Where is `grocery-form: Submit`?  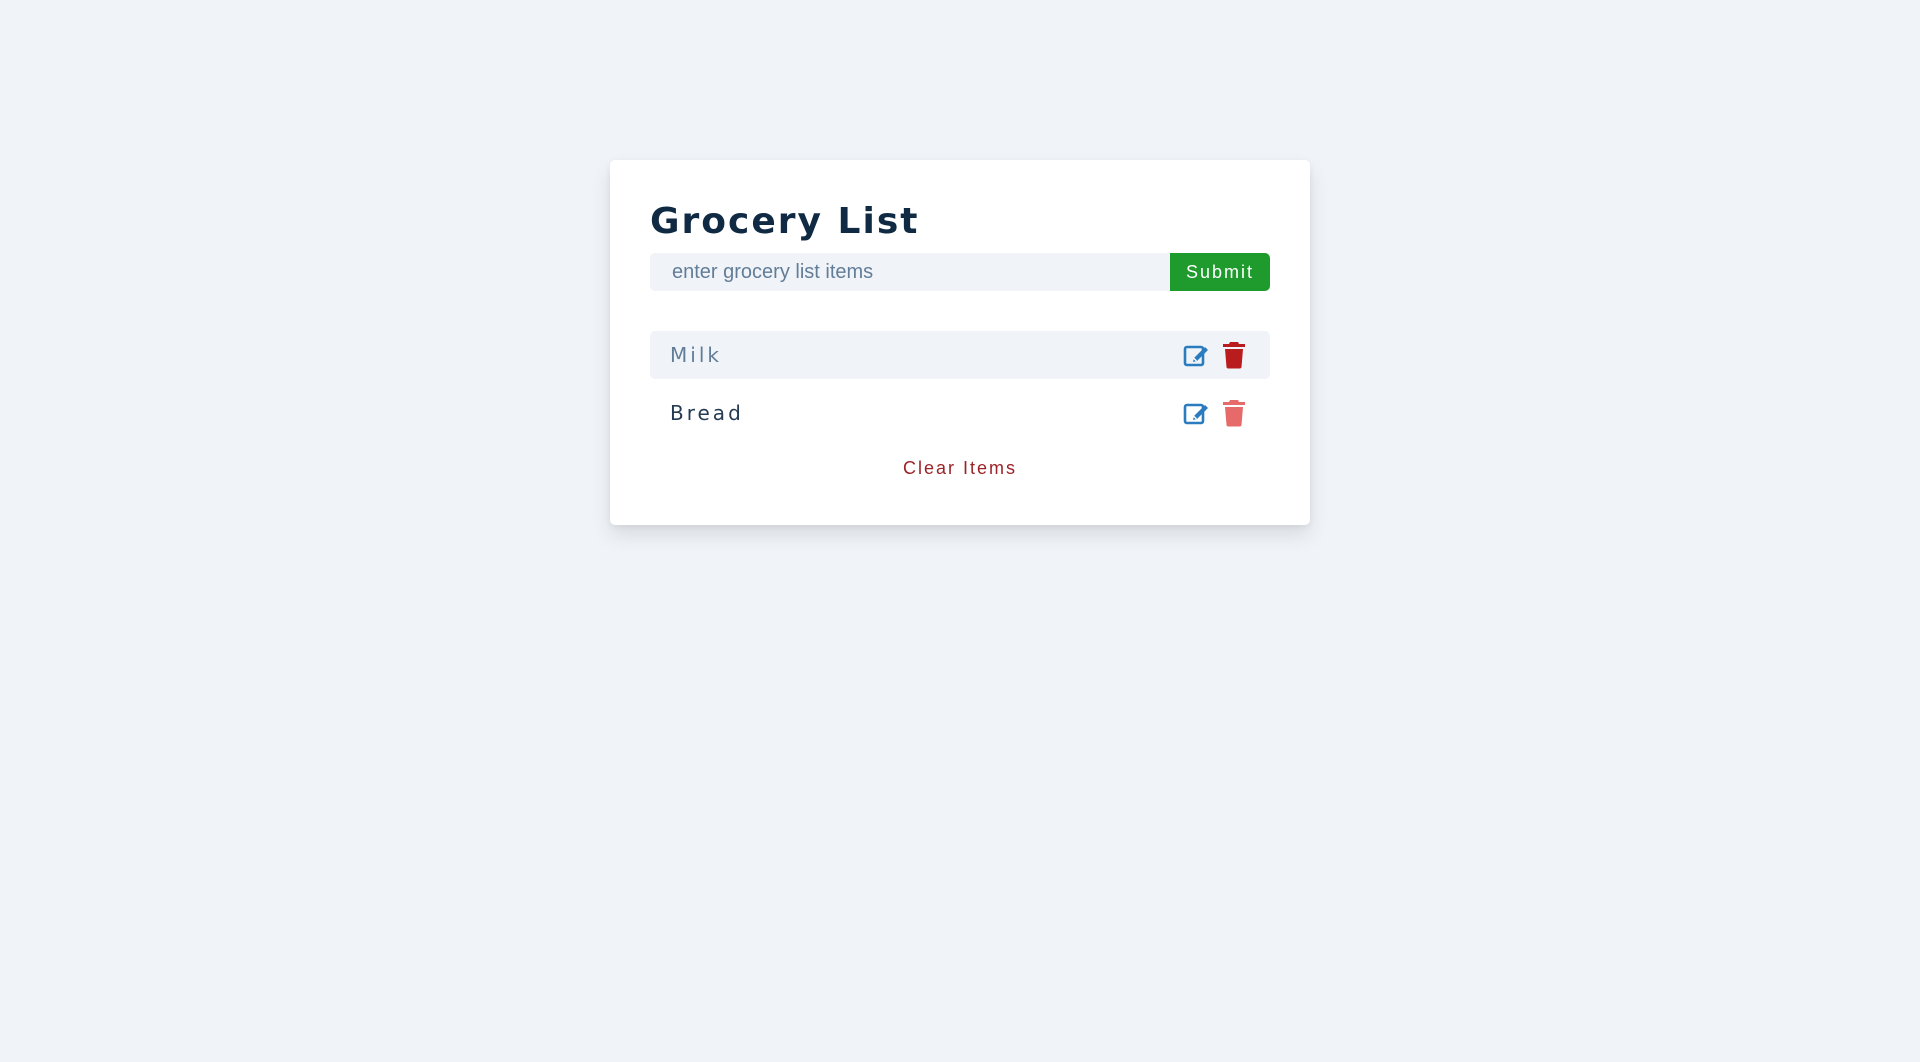 grocery-form: Submit is located at coordinates (960, 272).